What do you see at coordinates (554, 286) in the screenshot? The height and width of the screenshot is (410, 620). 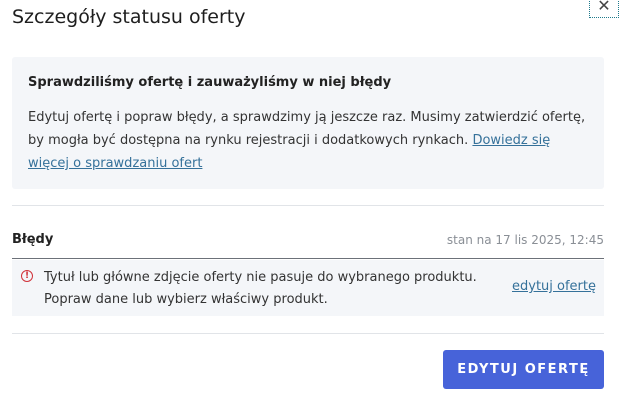 I see `edit-offer-link: edytuj ofertę` at bounding box center [554, 286].